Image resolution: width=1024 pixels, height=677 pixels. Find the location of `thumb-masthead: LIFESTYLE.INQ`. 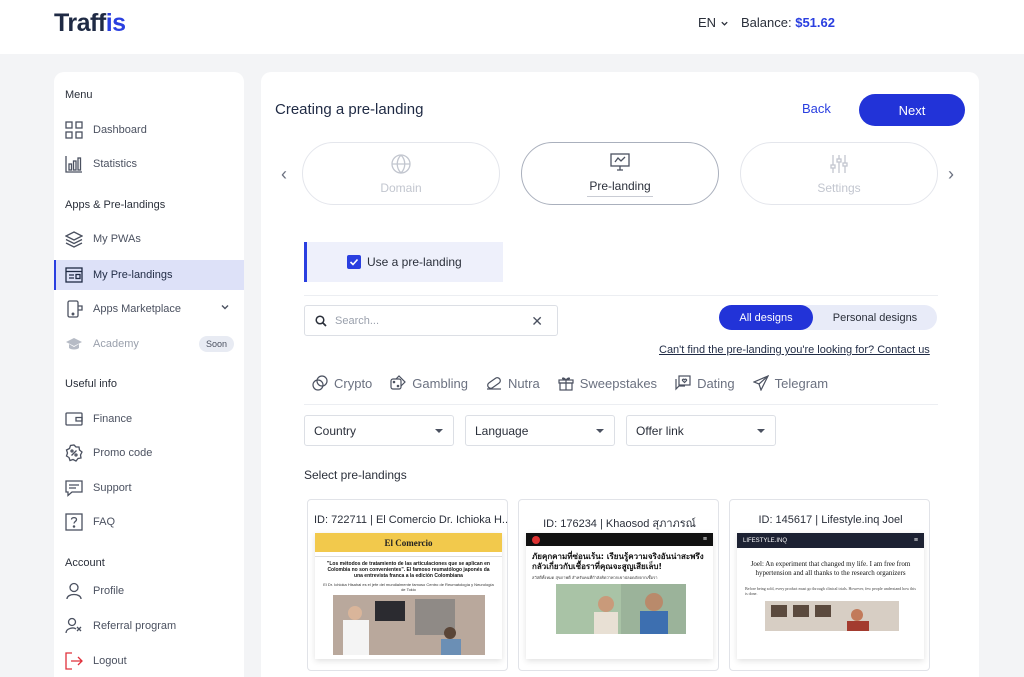

thumb-masthead: LIFESTYLE.INQ is located at coordinates (765, 540).